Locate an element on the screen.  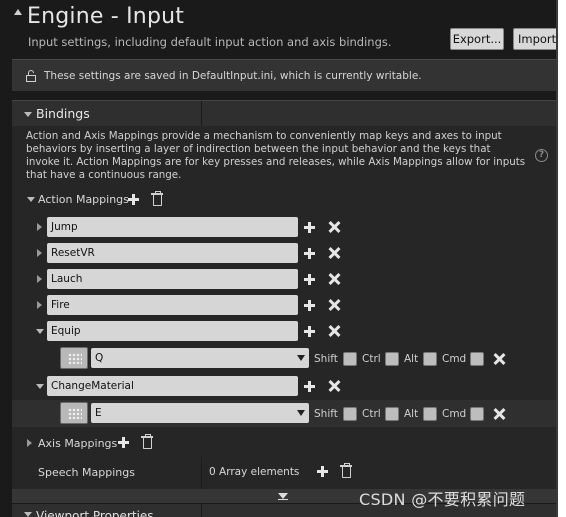
expand-fire-icon is located at coordinates (39, 305).